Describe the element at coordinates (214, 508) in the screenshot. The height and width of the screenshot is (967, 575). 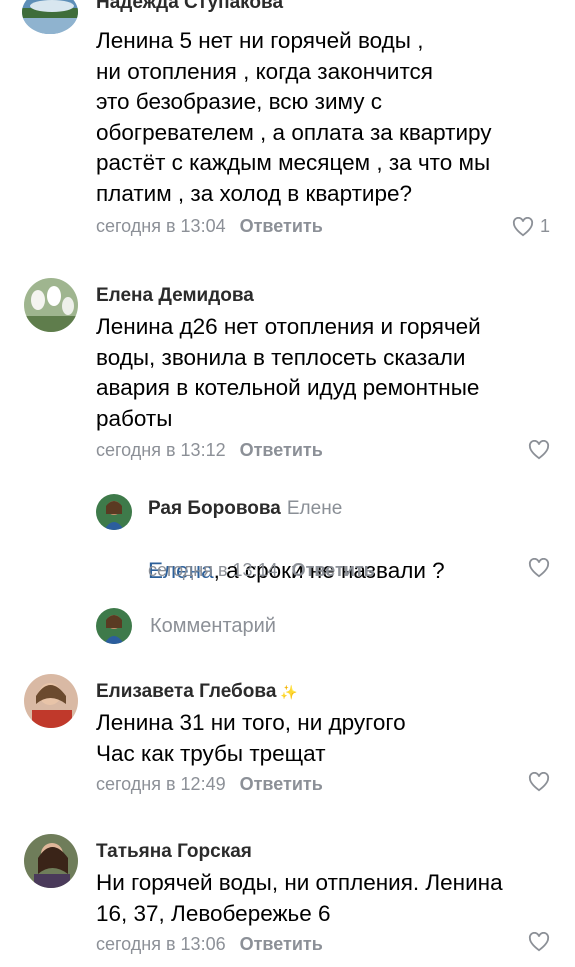
I see `reply-author-name: Рая Боровова` at that location.